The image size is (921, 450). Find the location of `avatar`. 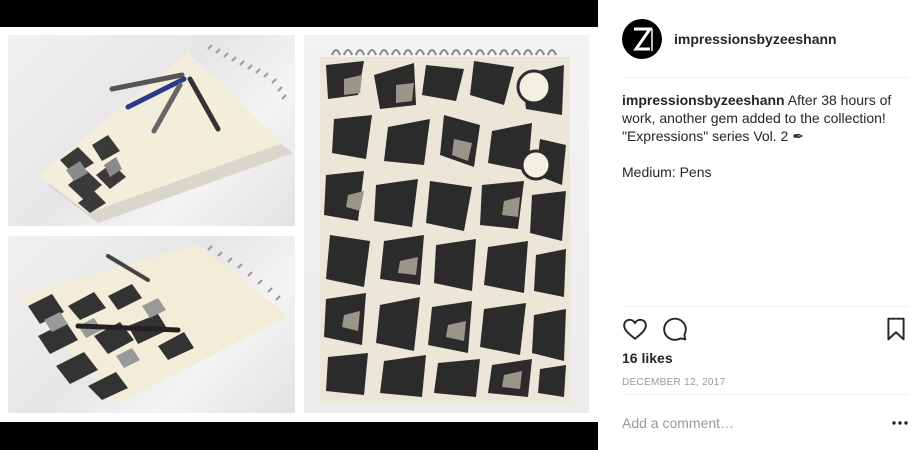

avatar is located at coordinates (642, 39).